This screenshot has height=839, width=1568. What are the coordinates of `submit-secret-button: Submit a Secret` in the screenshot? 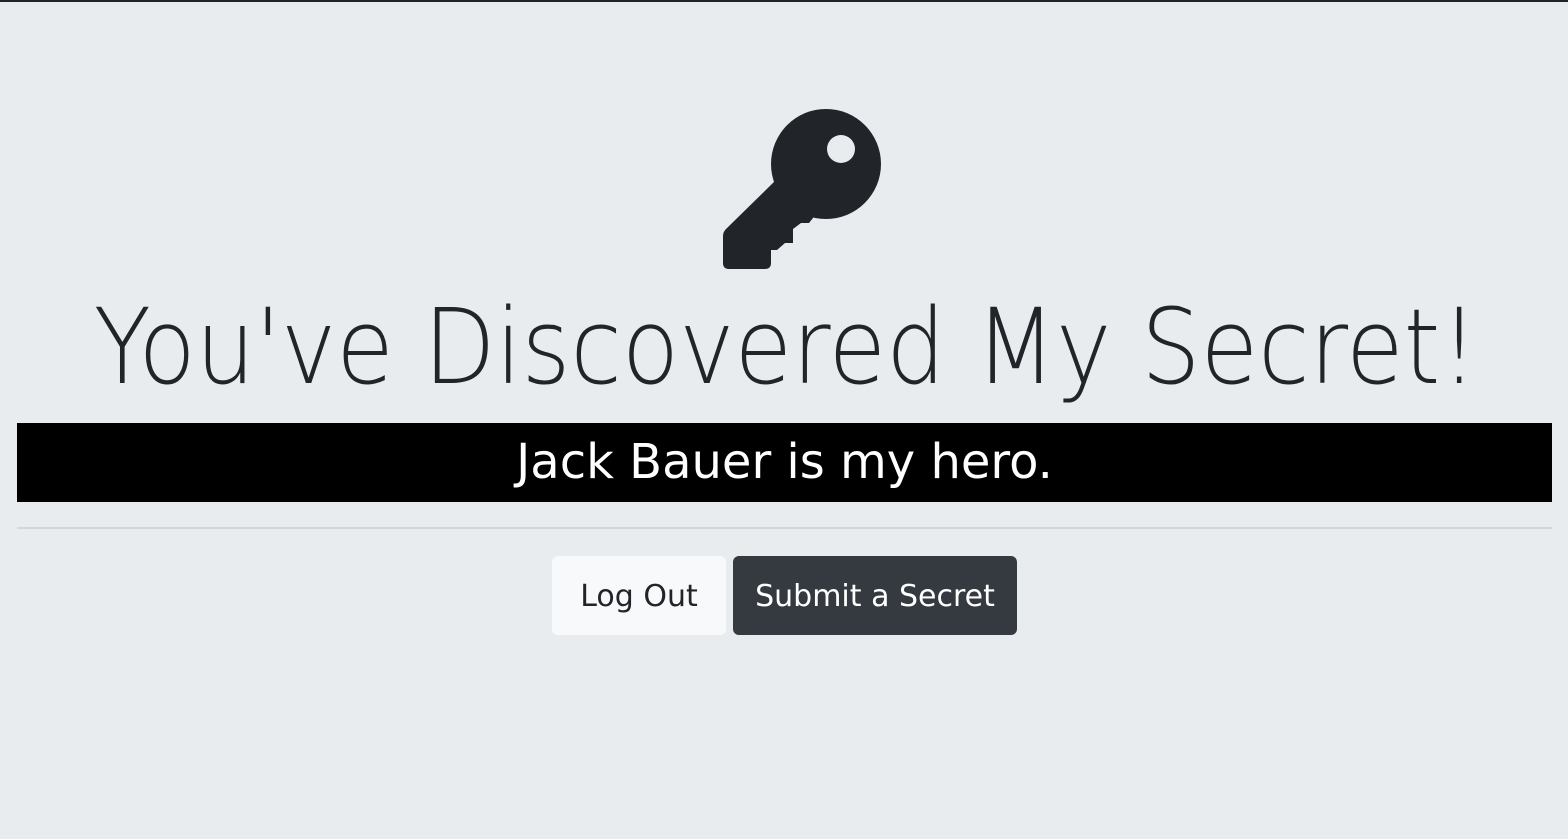 It's located at (875, 595).